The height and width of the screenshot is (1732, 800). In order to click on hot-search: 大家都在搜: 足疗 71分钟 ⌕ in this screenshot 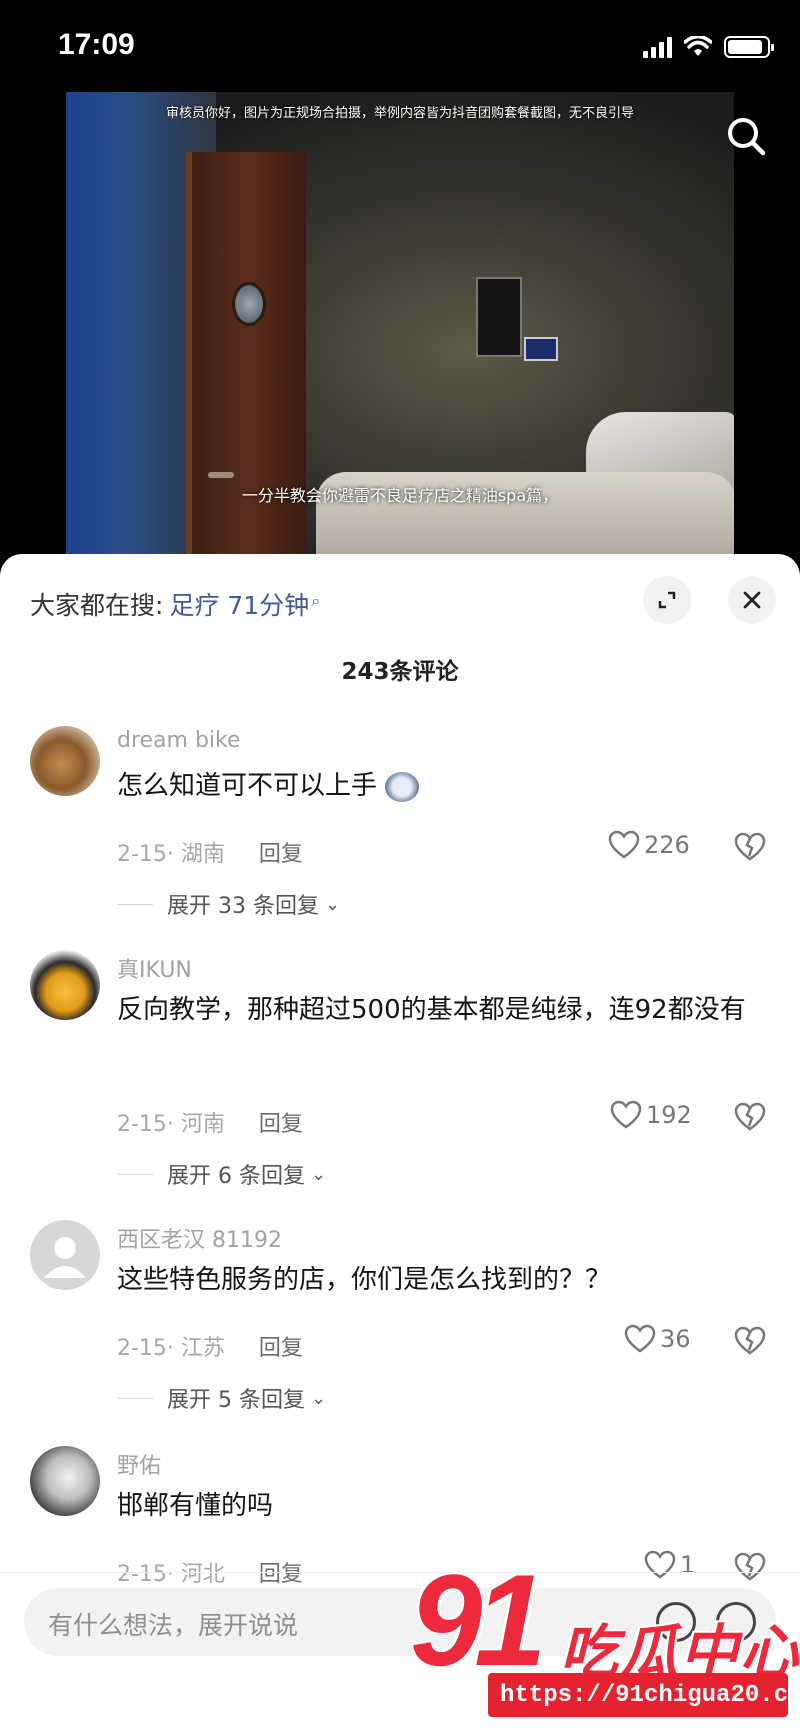, I will do `click(175, 604)`.